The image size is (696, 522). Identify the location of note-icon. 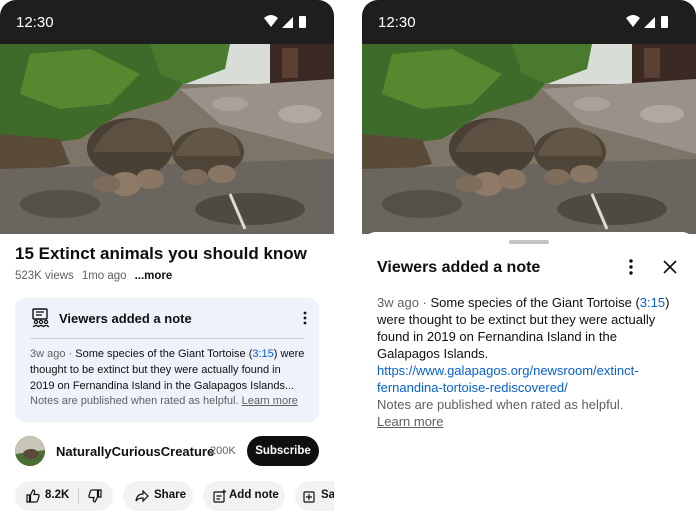
(41, 318).